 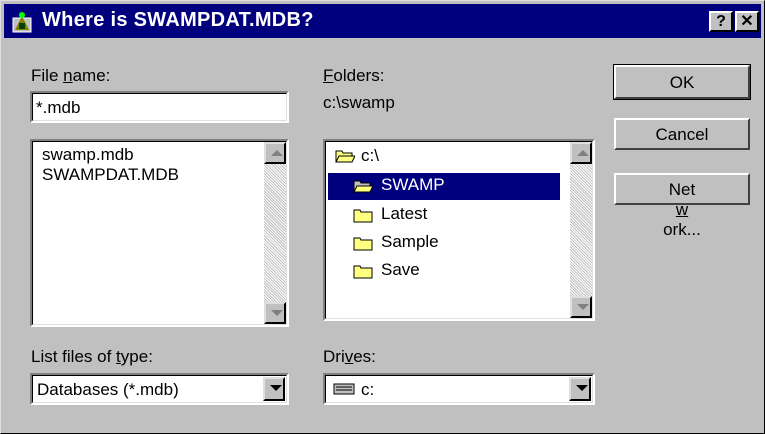 What do you see at coordinates (400, 270) in the screenshot?
I see `folder-item: Save` at bounding box center [400, 270].